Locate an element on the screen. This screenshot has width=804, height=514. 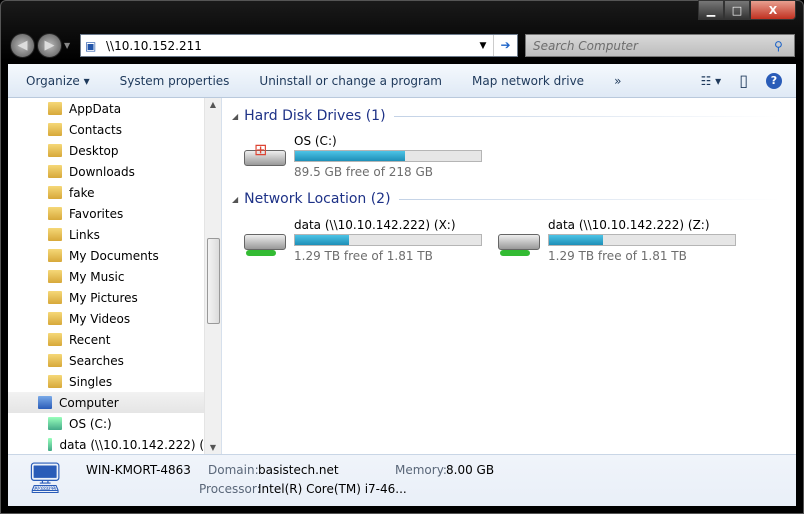
search-input is located at coordinates (653, 45).